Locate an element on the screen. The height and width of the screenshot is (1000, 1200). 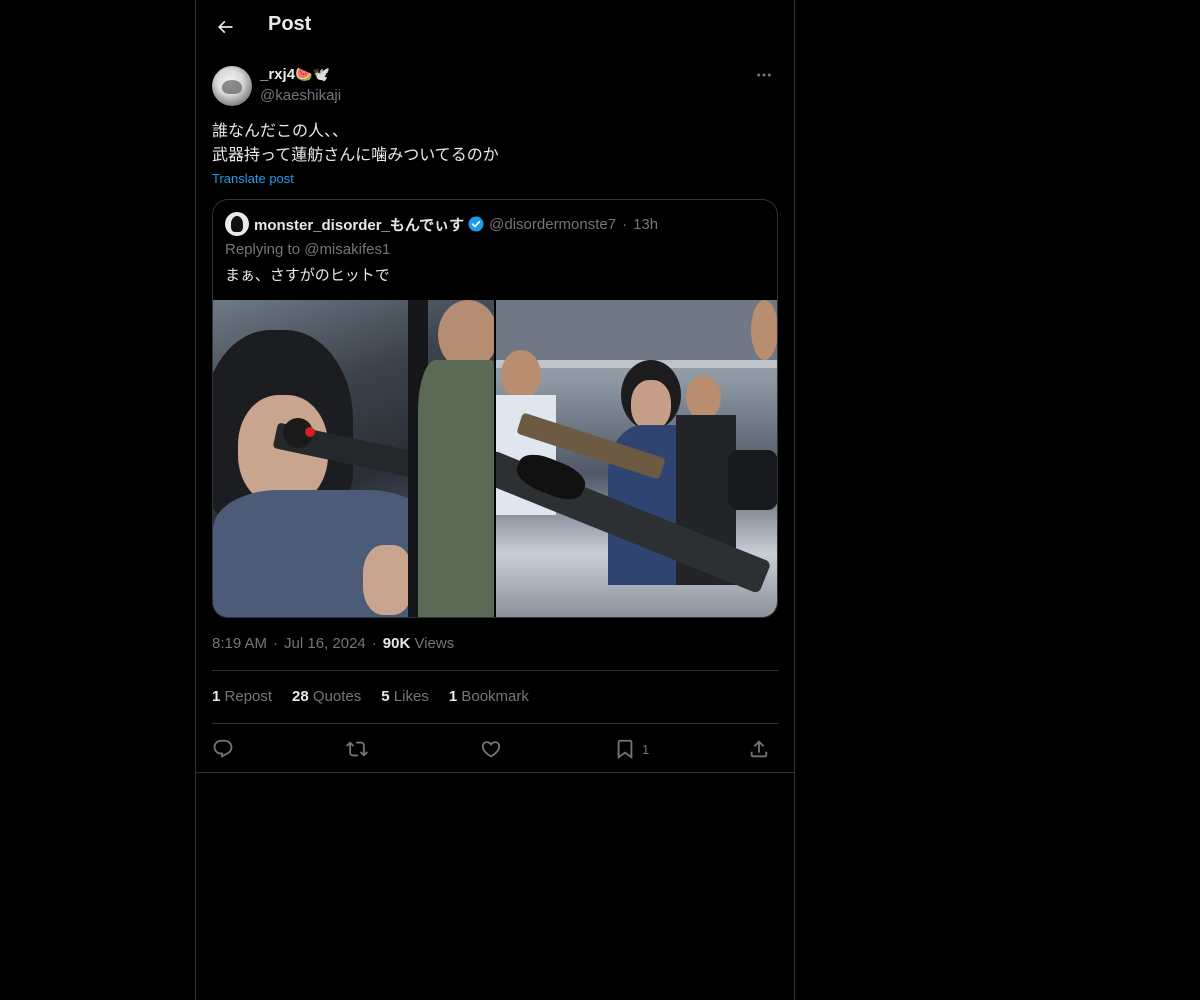
stat-likes: 5 Likes is located at coordinates (405, 696).